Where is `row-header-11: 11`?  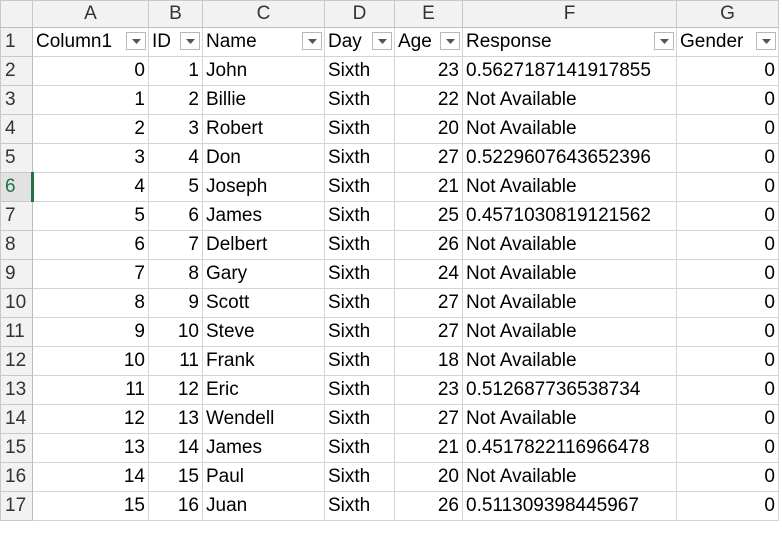
row-header-11: 11 is located at coordinates (16, 332).